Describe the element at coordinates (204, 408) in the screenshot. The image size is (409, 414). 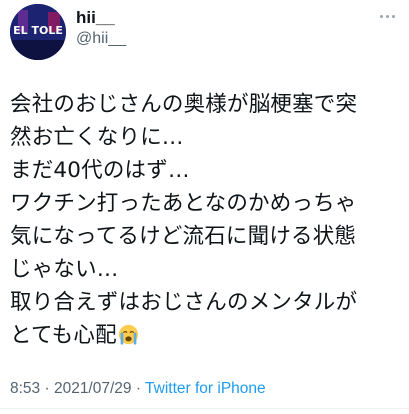
I see `divider` at that location.